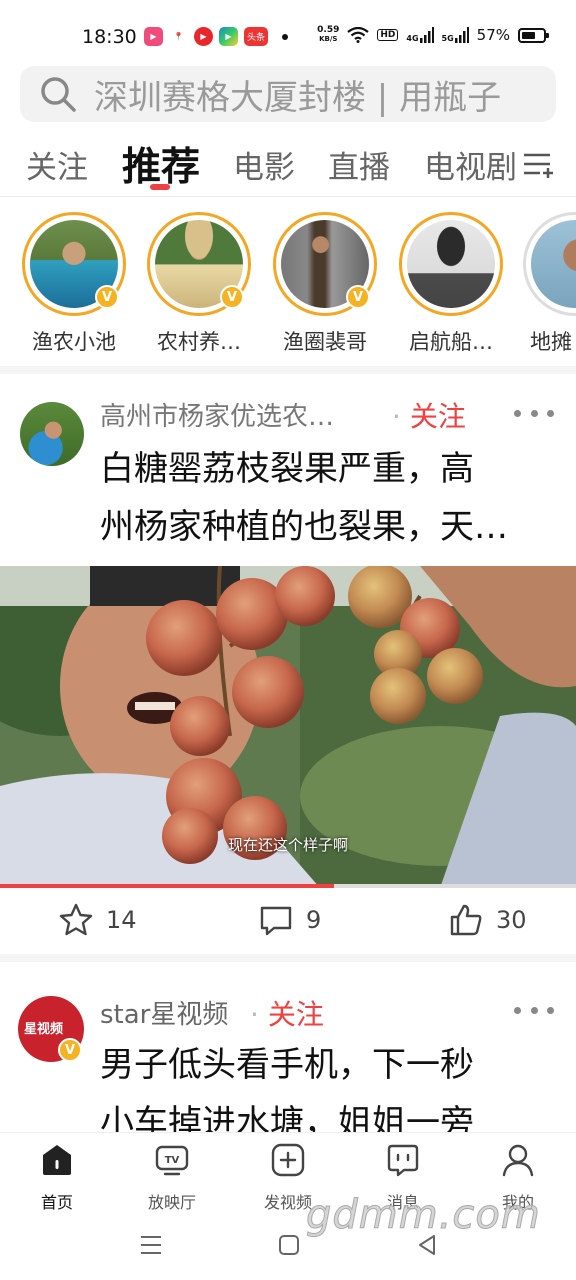 This screenshot has width=576, height=1280. What do you see at coordinates (76, 919) in the screenshot?
I see `star-icon` at bounding box center [76, 919].